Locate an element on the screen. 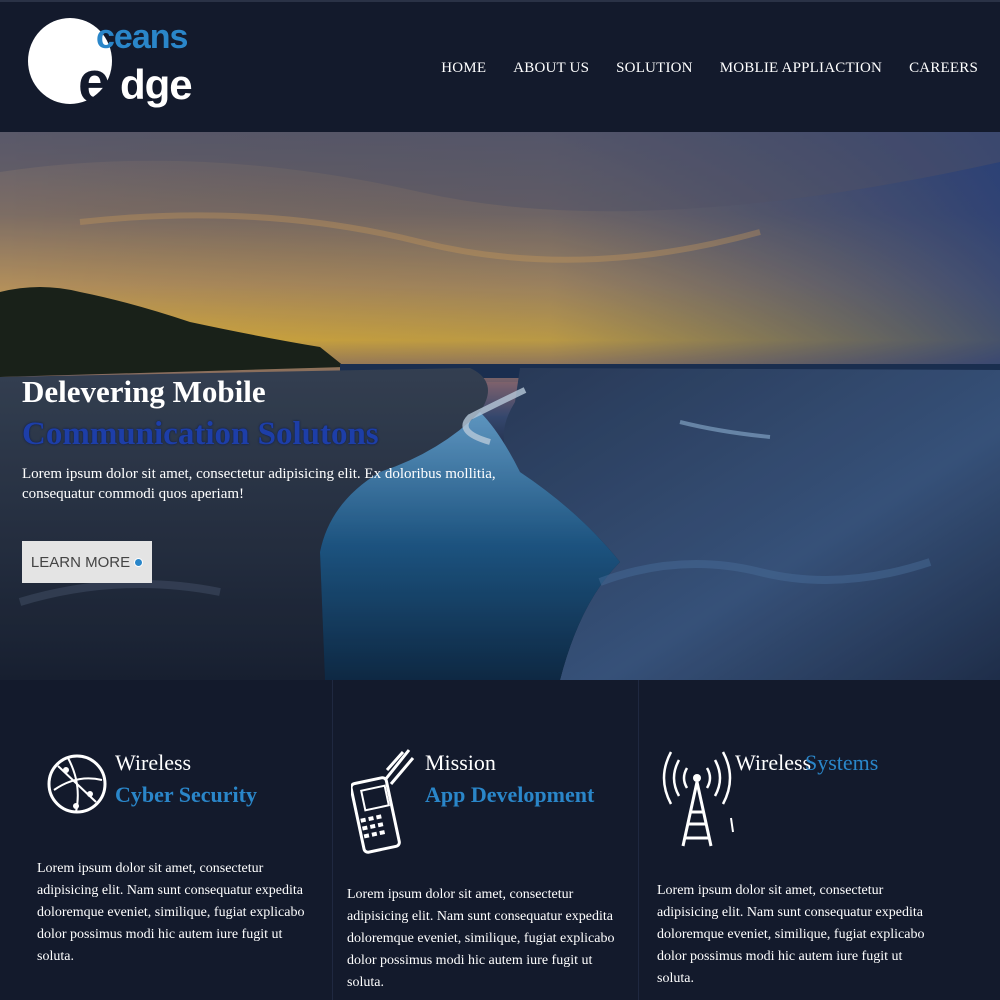  learn-more-label: LEARN MORE is located at coordinates (80, 562).